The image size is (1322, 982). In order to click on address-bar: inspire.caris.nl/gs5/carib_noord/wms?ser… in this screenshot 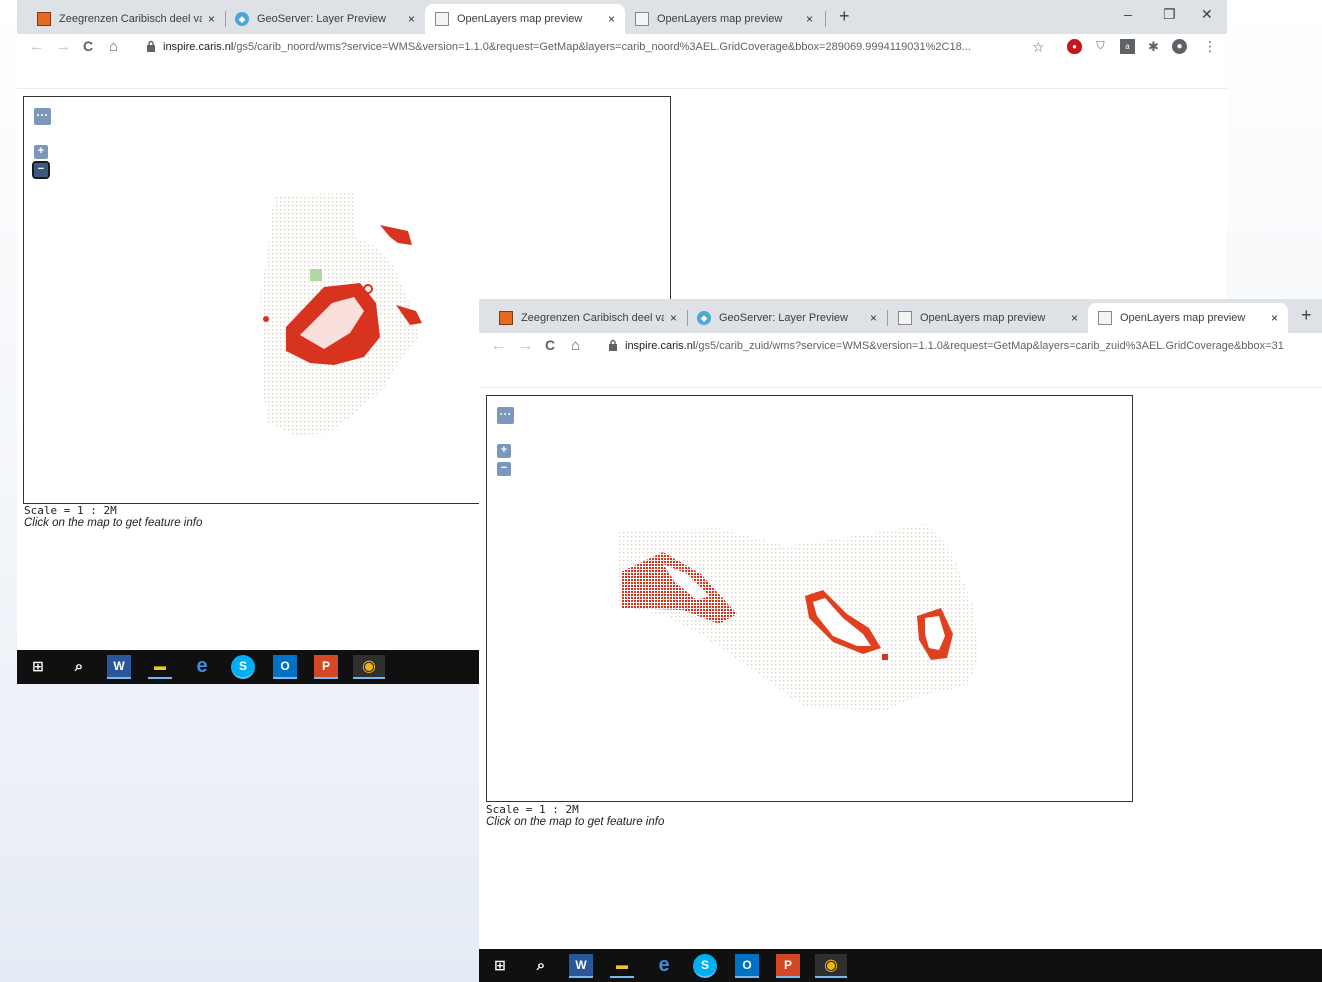, I will do `click(593, 47)`.